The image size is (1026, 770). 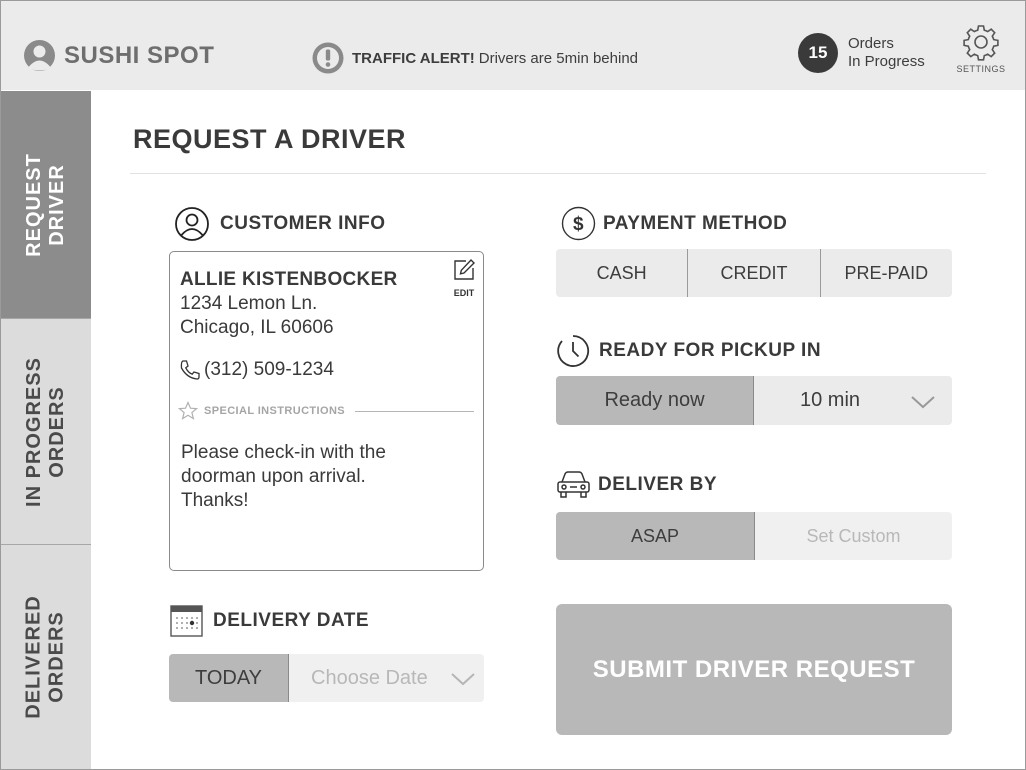 What do you see at coordinates (275, 411) in the screenshot?
I see `special-instructions-label: SPECIAL INSTRUCTIONS` at bounding box center [275, 411].